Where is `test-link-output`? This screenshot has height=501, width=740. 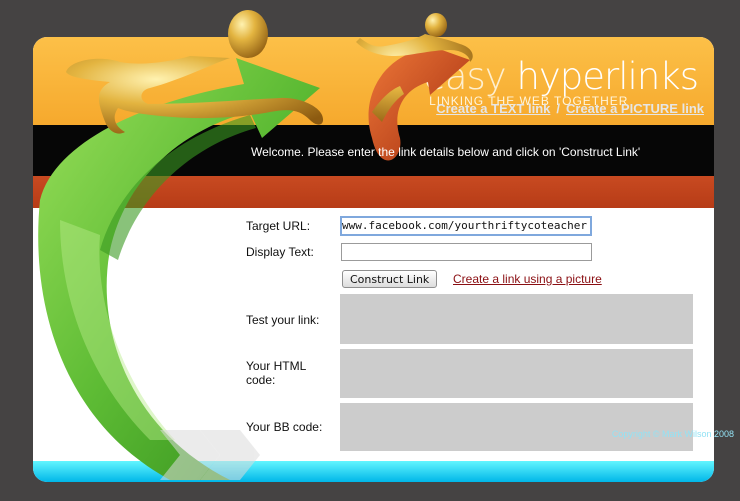
test-link-output is located at coordinates (516, 319).